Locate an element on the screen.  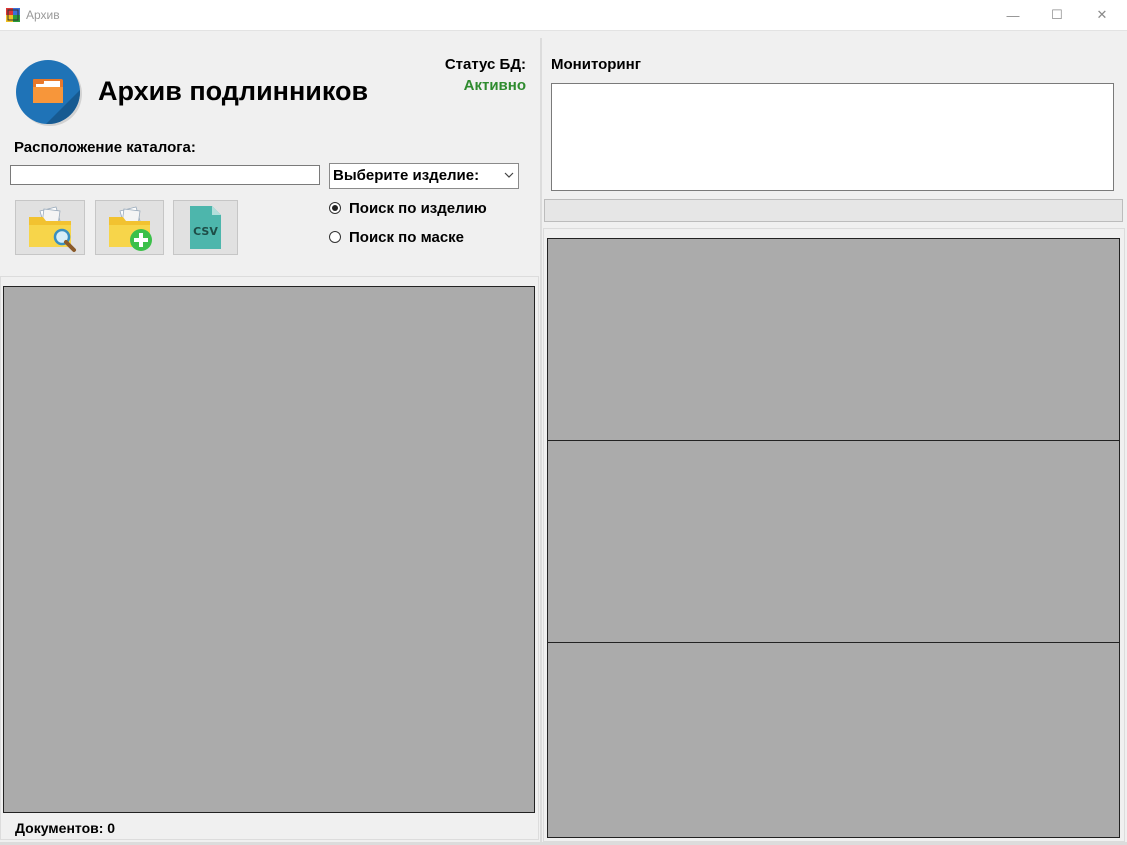
product-select: Выберите изделие: is located at coordinates (424, 176).